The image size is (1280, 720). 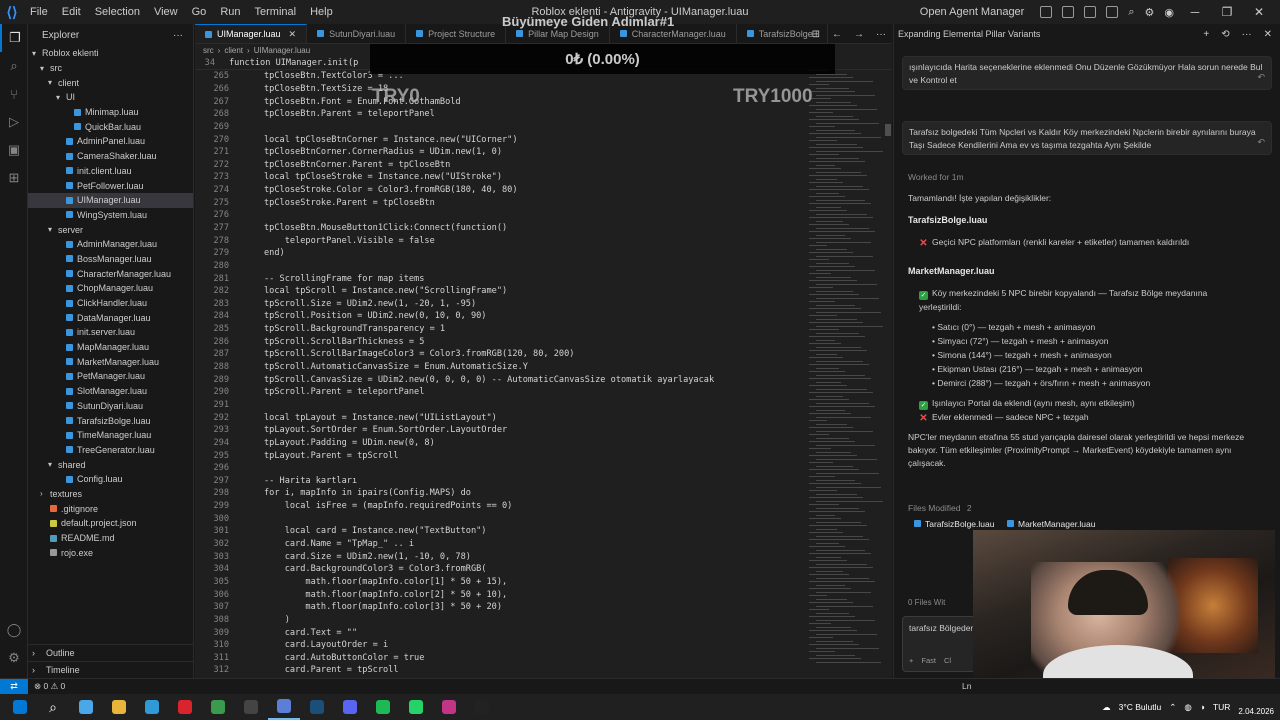 What do you see at coordinates (110, 53) in the screenshot?
I see `folder-item: ▾ Roblox eklenti` at bounding box center [110, 53].